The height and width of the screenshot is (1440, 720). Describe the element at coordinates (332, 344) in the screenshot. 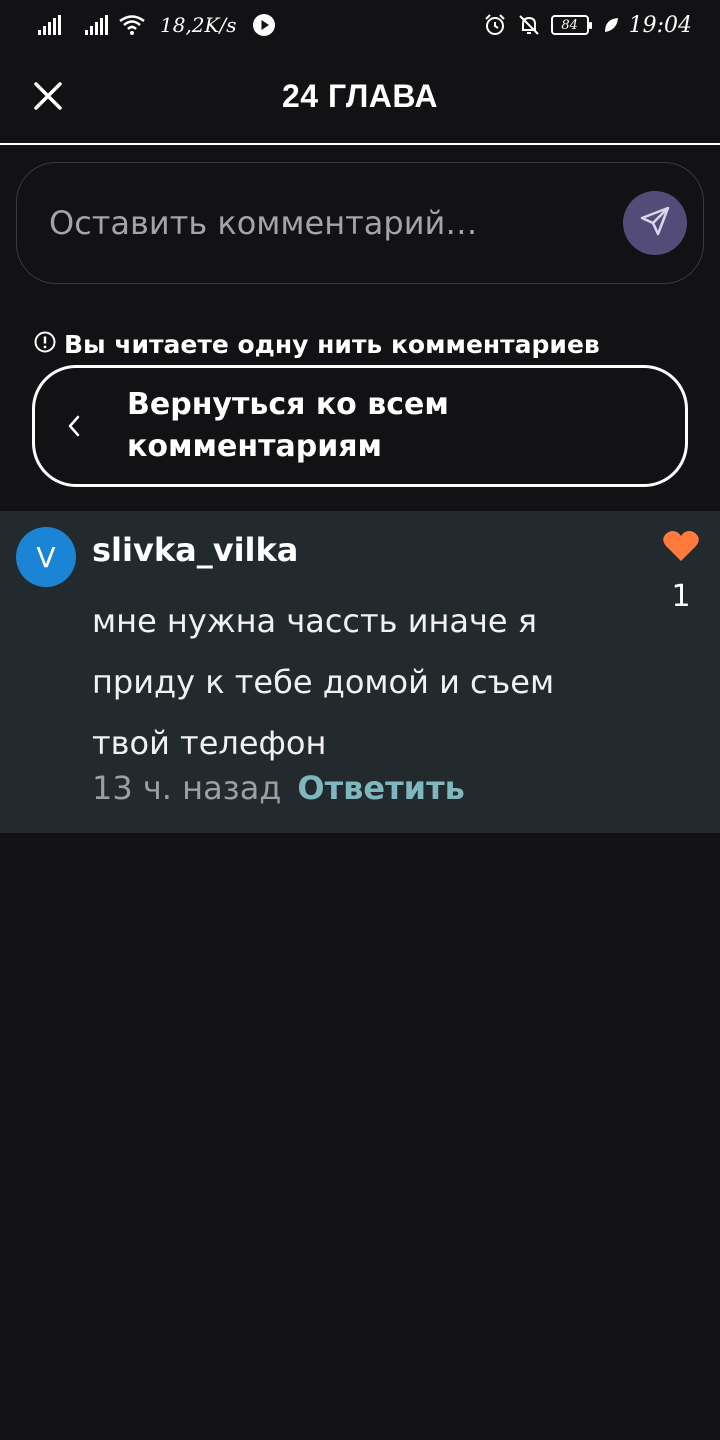

I see `thread-notice-text: Вы читаете одну нить комментариев` at that location.